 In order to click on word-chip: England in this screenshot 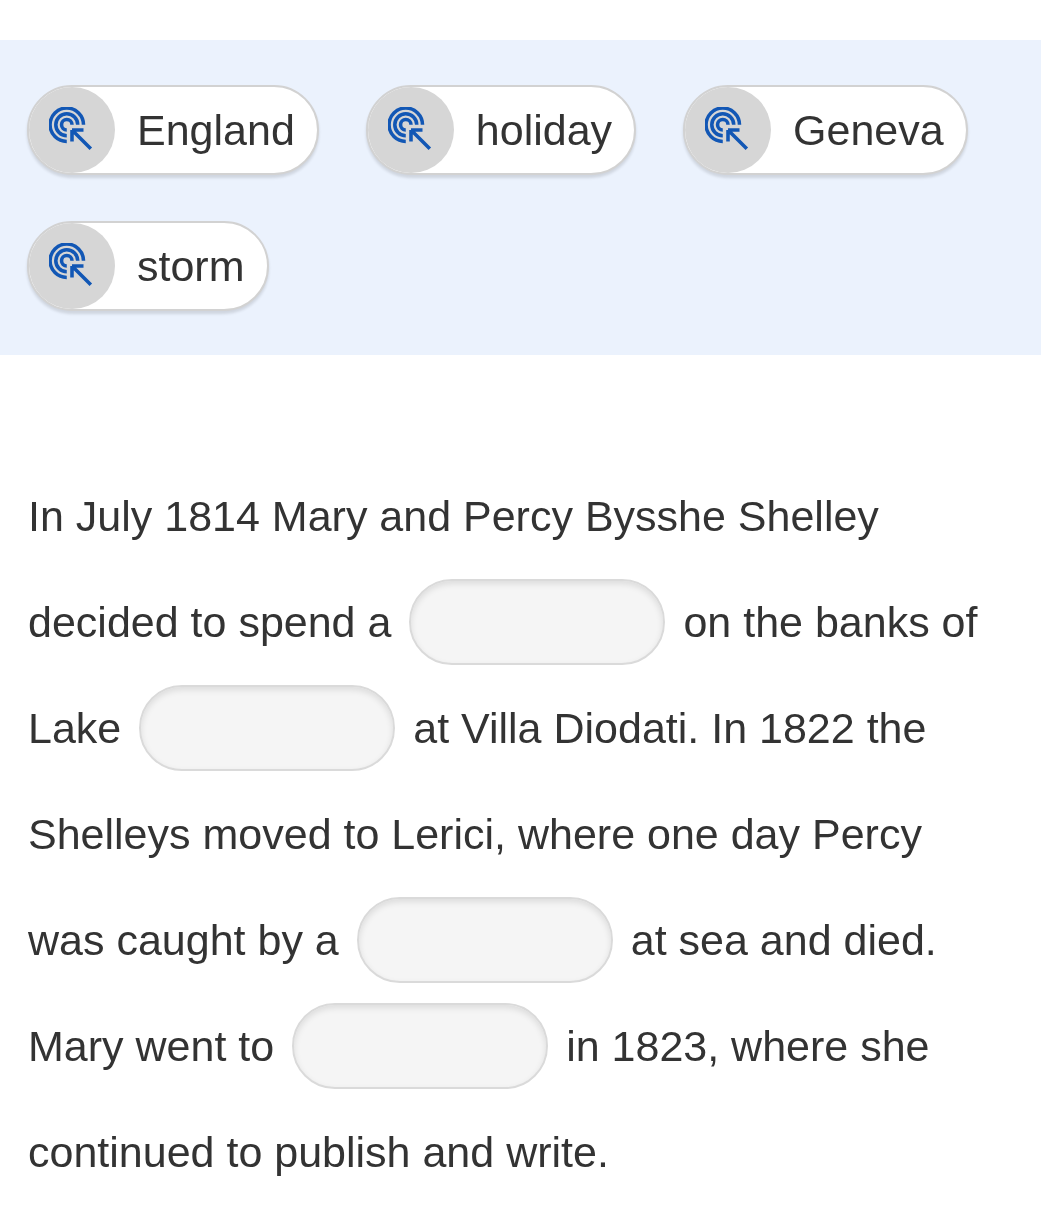, I will do `click(173, 130)`.